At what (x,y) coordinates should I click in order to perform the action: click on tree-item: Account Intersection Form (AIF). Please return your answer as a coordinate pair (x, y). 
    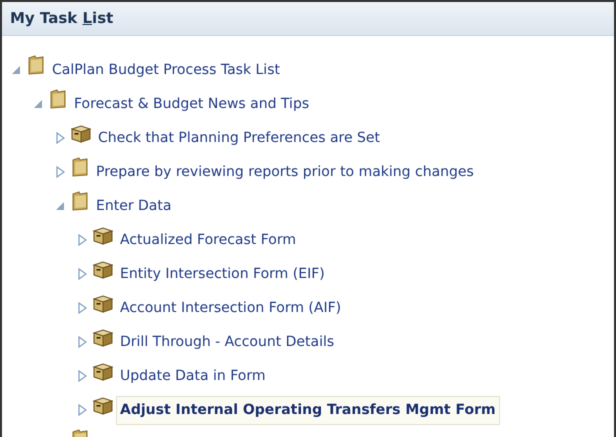
    Looking at the image, I should click on (231, 308).